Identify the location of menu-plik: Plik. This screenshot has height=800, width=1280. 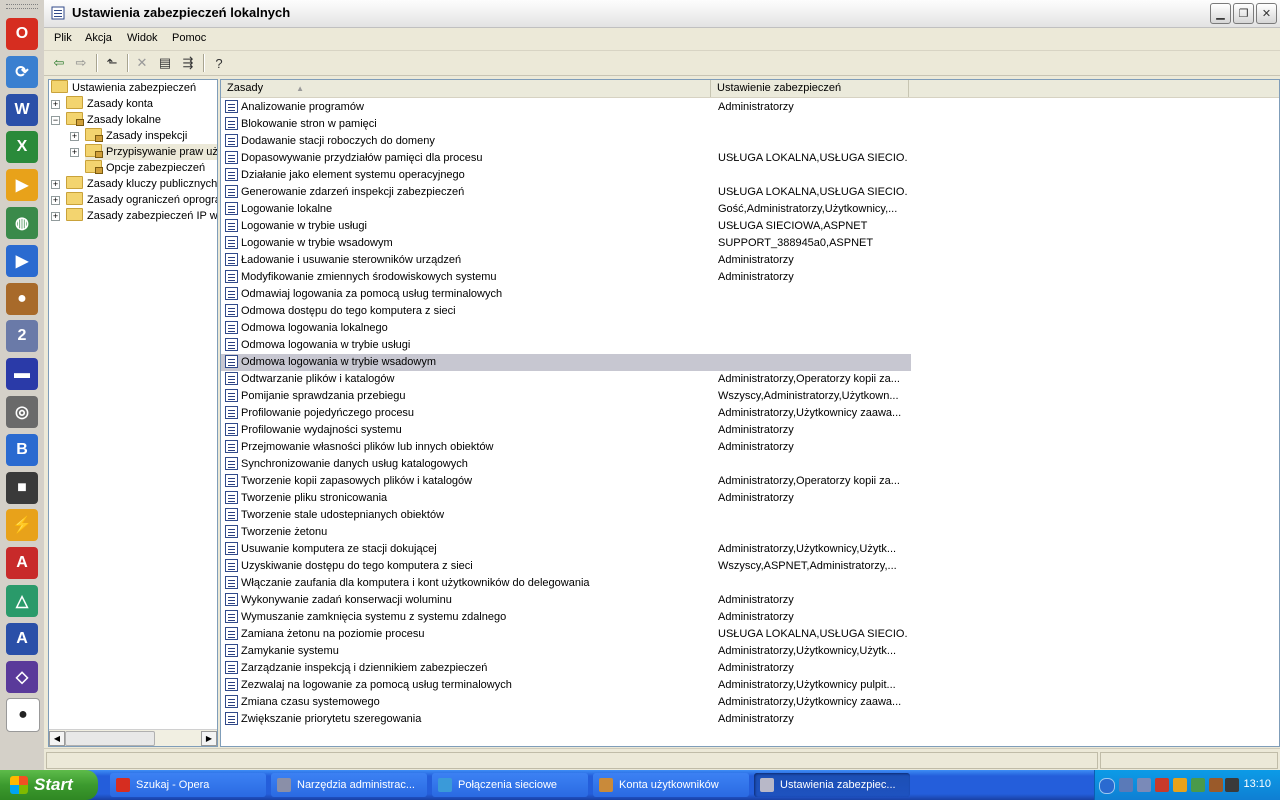
(63, 38).